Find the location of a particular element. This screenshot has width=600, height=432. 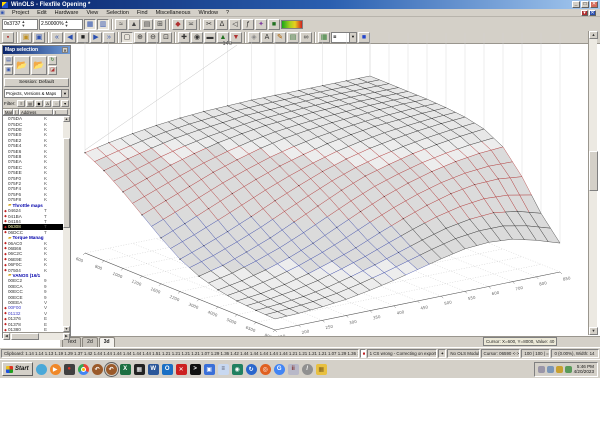

map-address: 00EEA is located at coordinates (15, 303).